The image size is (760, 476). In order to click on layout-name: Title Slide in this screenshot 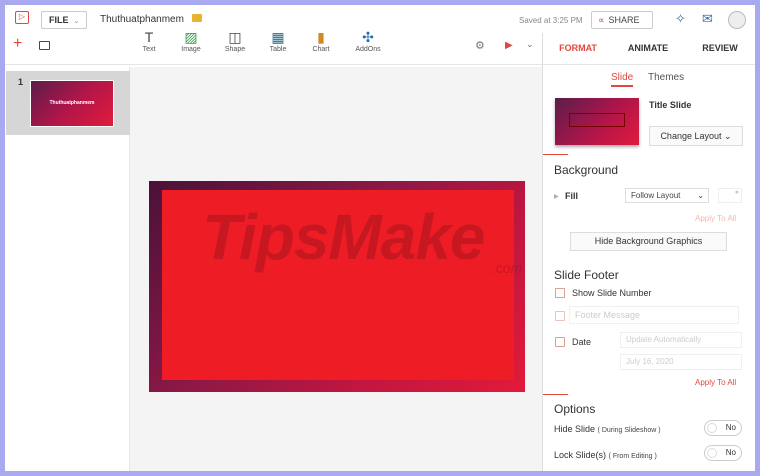, I will do `click(670, 105)`.